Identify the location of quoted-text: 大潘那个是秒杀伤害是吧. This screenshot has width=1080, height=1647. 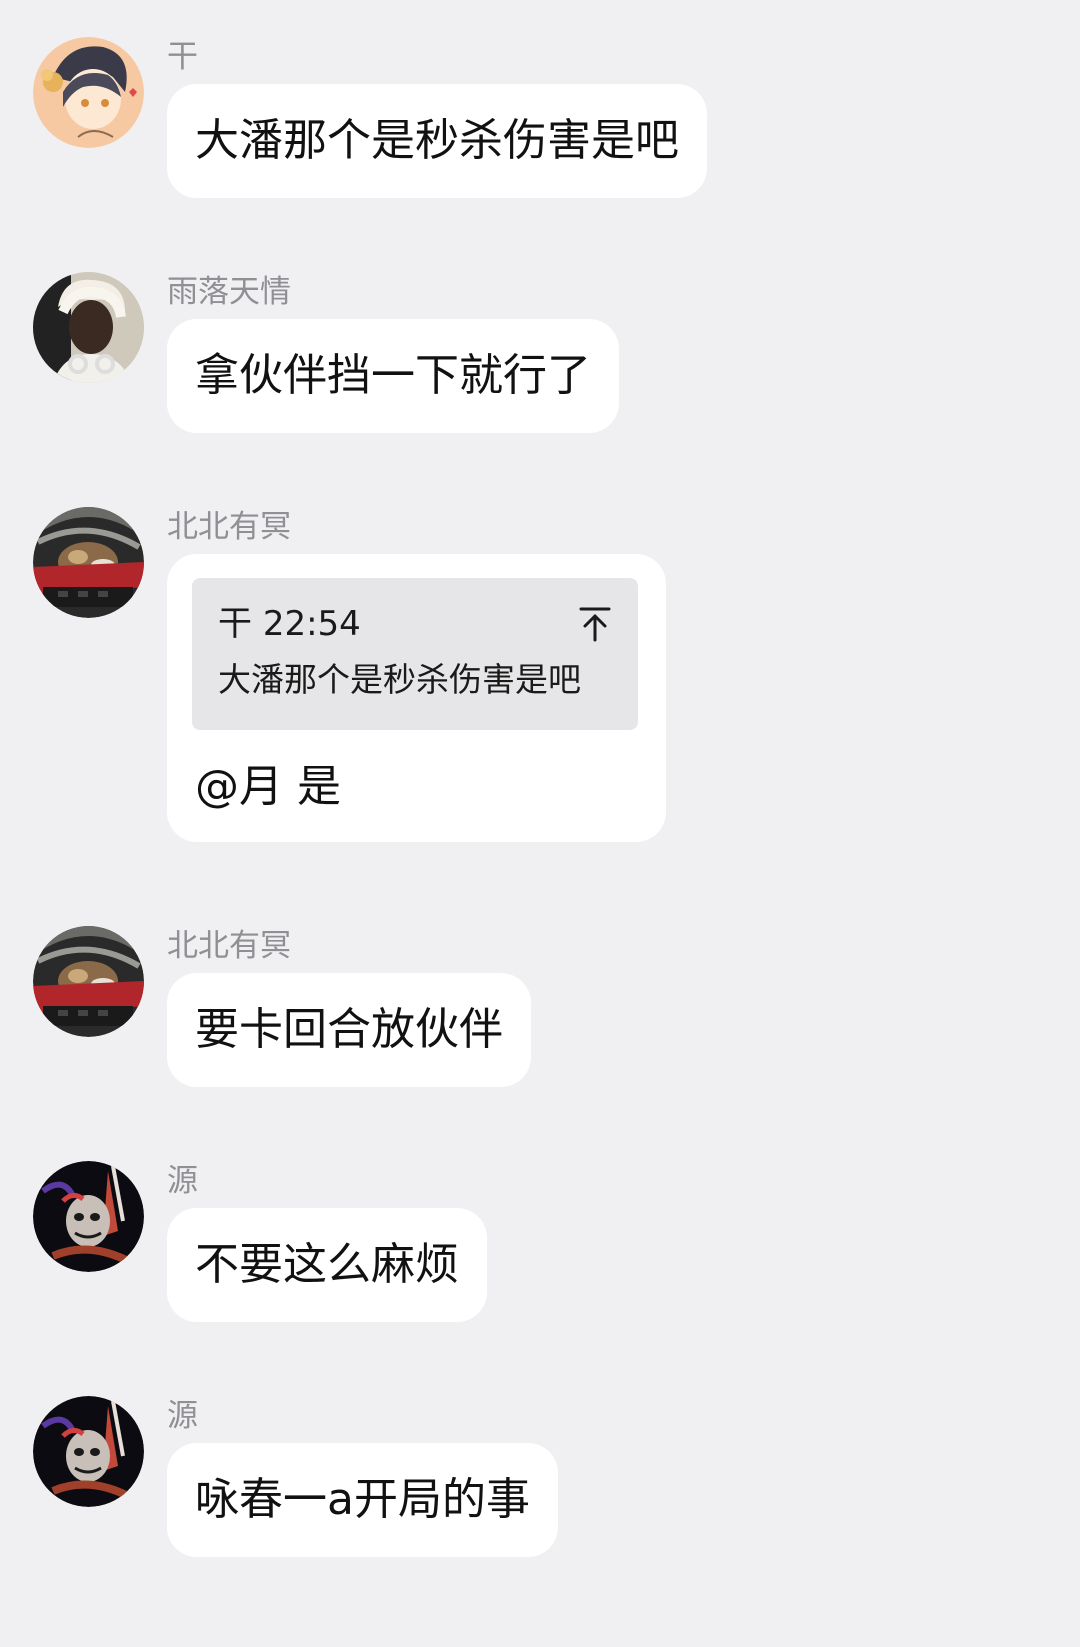
(399, 679).